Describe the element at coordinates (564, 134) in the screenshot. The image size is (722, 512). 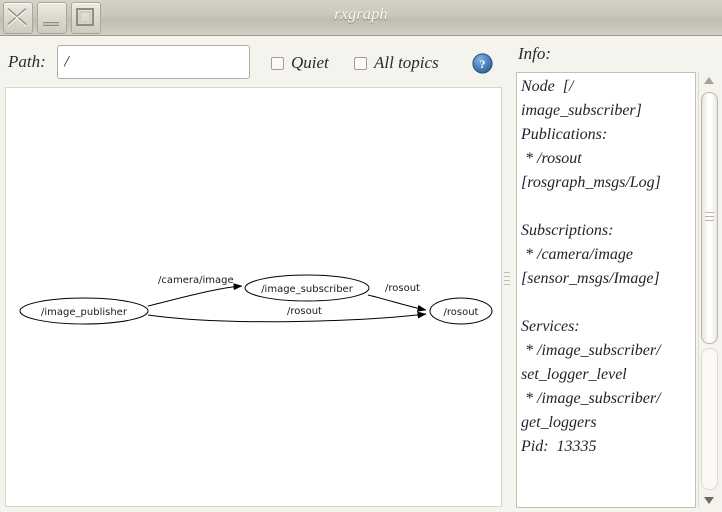
I see `info-line: Publications:` at that location.